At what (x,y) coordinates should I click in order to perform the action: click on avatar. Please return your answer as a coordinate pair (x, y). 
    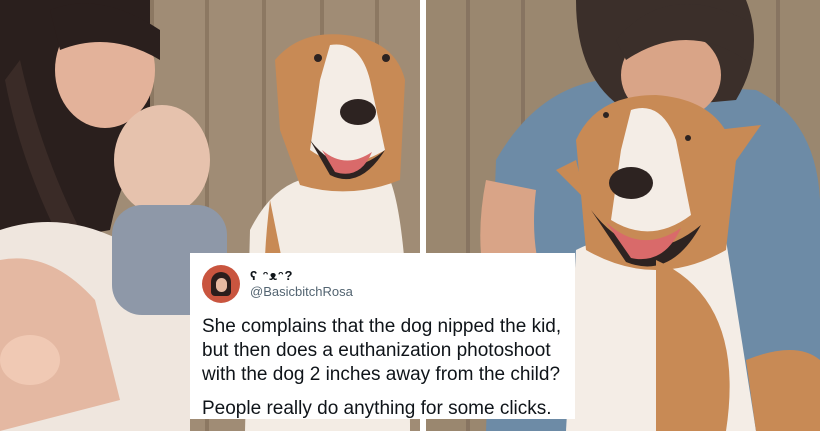
    Looking at the image, I should click on (221, 284).